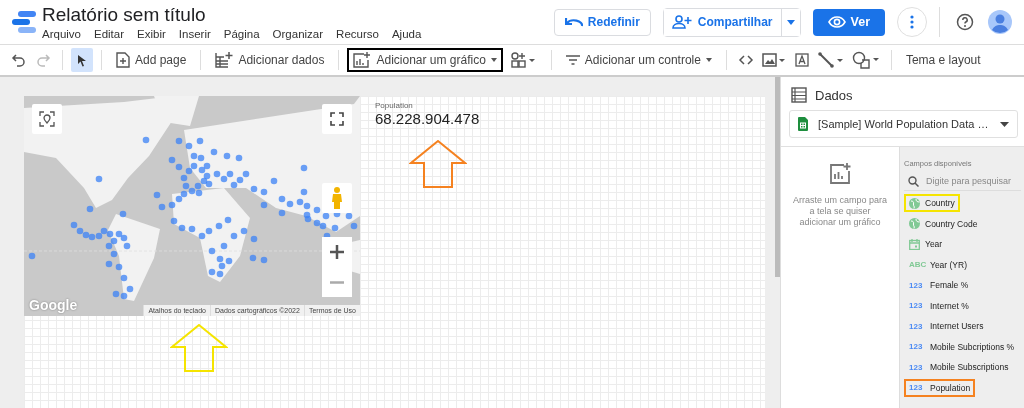  I want to click on components-icon, so click(523, 60).